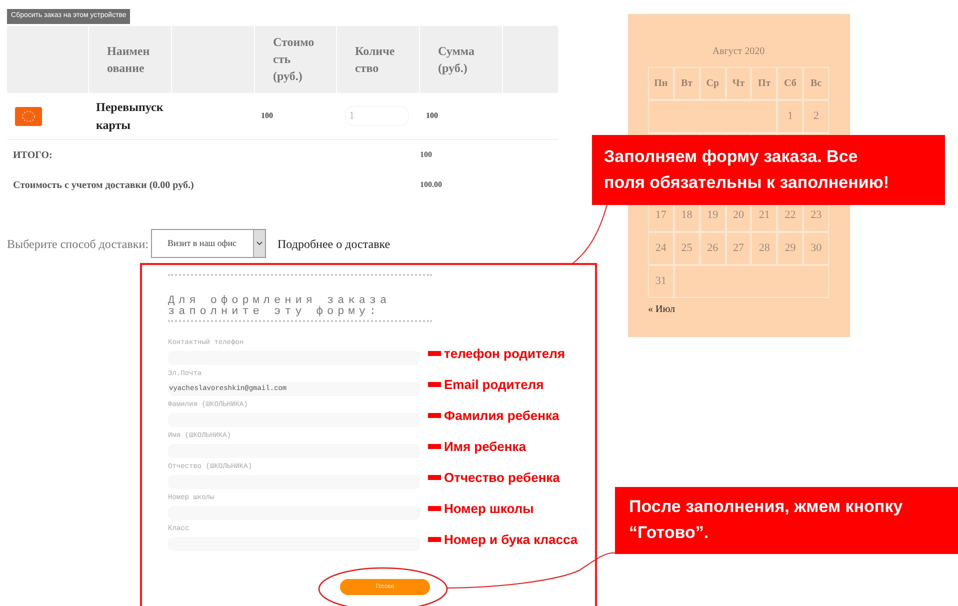  Describe the element at coordinates (738, 309) in the screenshot. I see `previous-month-link: « Июл` at that location.